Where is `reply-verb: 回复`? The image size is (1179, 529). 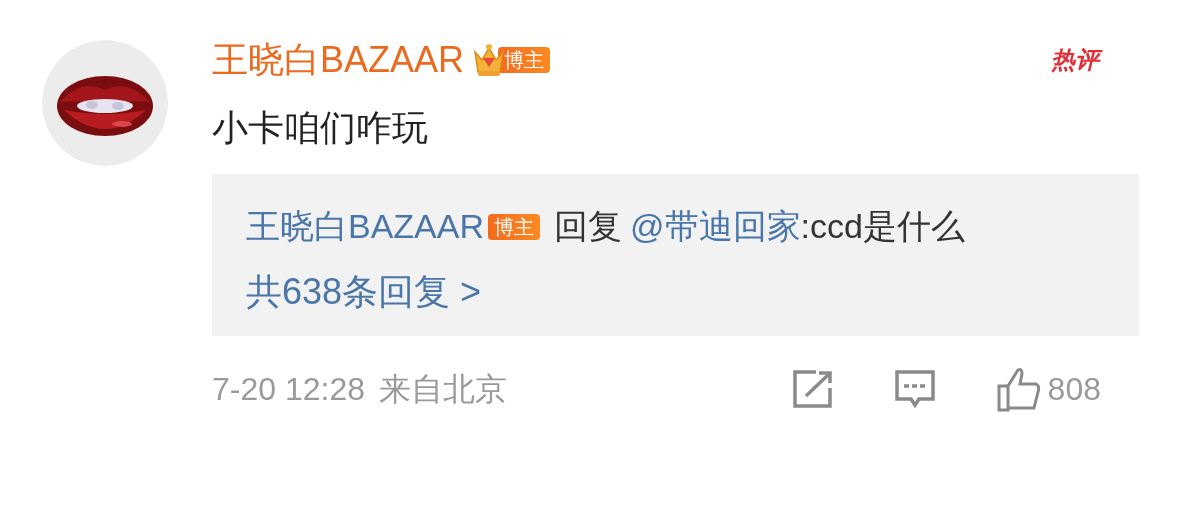 reply-verb: 回复 is located at coordinates (588, 226).